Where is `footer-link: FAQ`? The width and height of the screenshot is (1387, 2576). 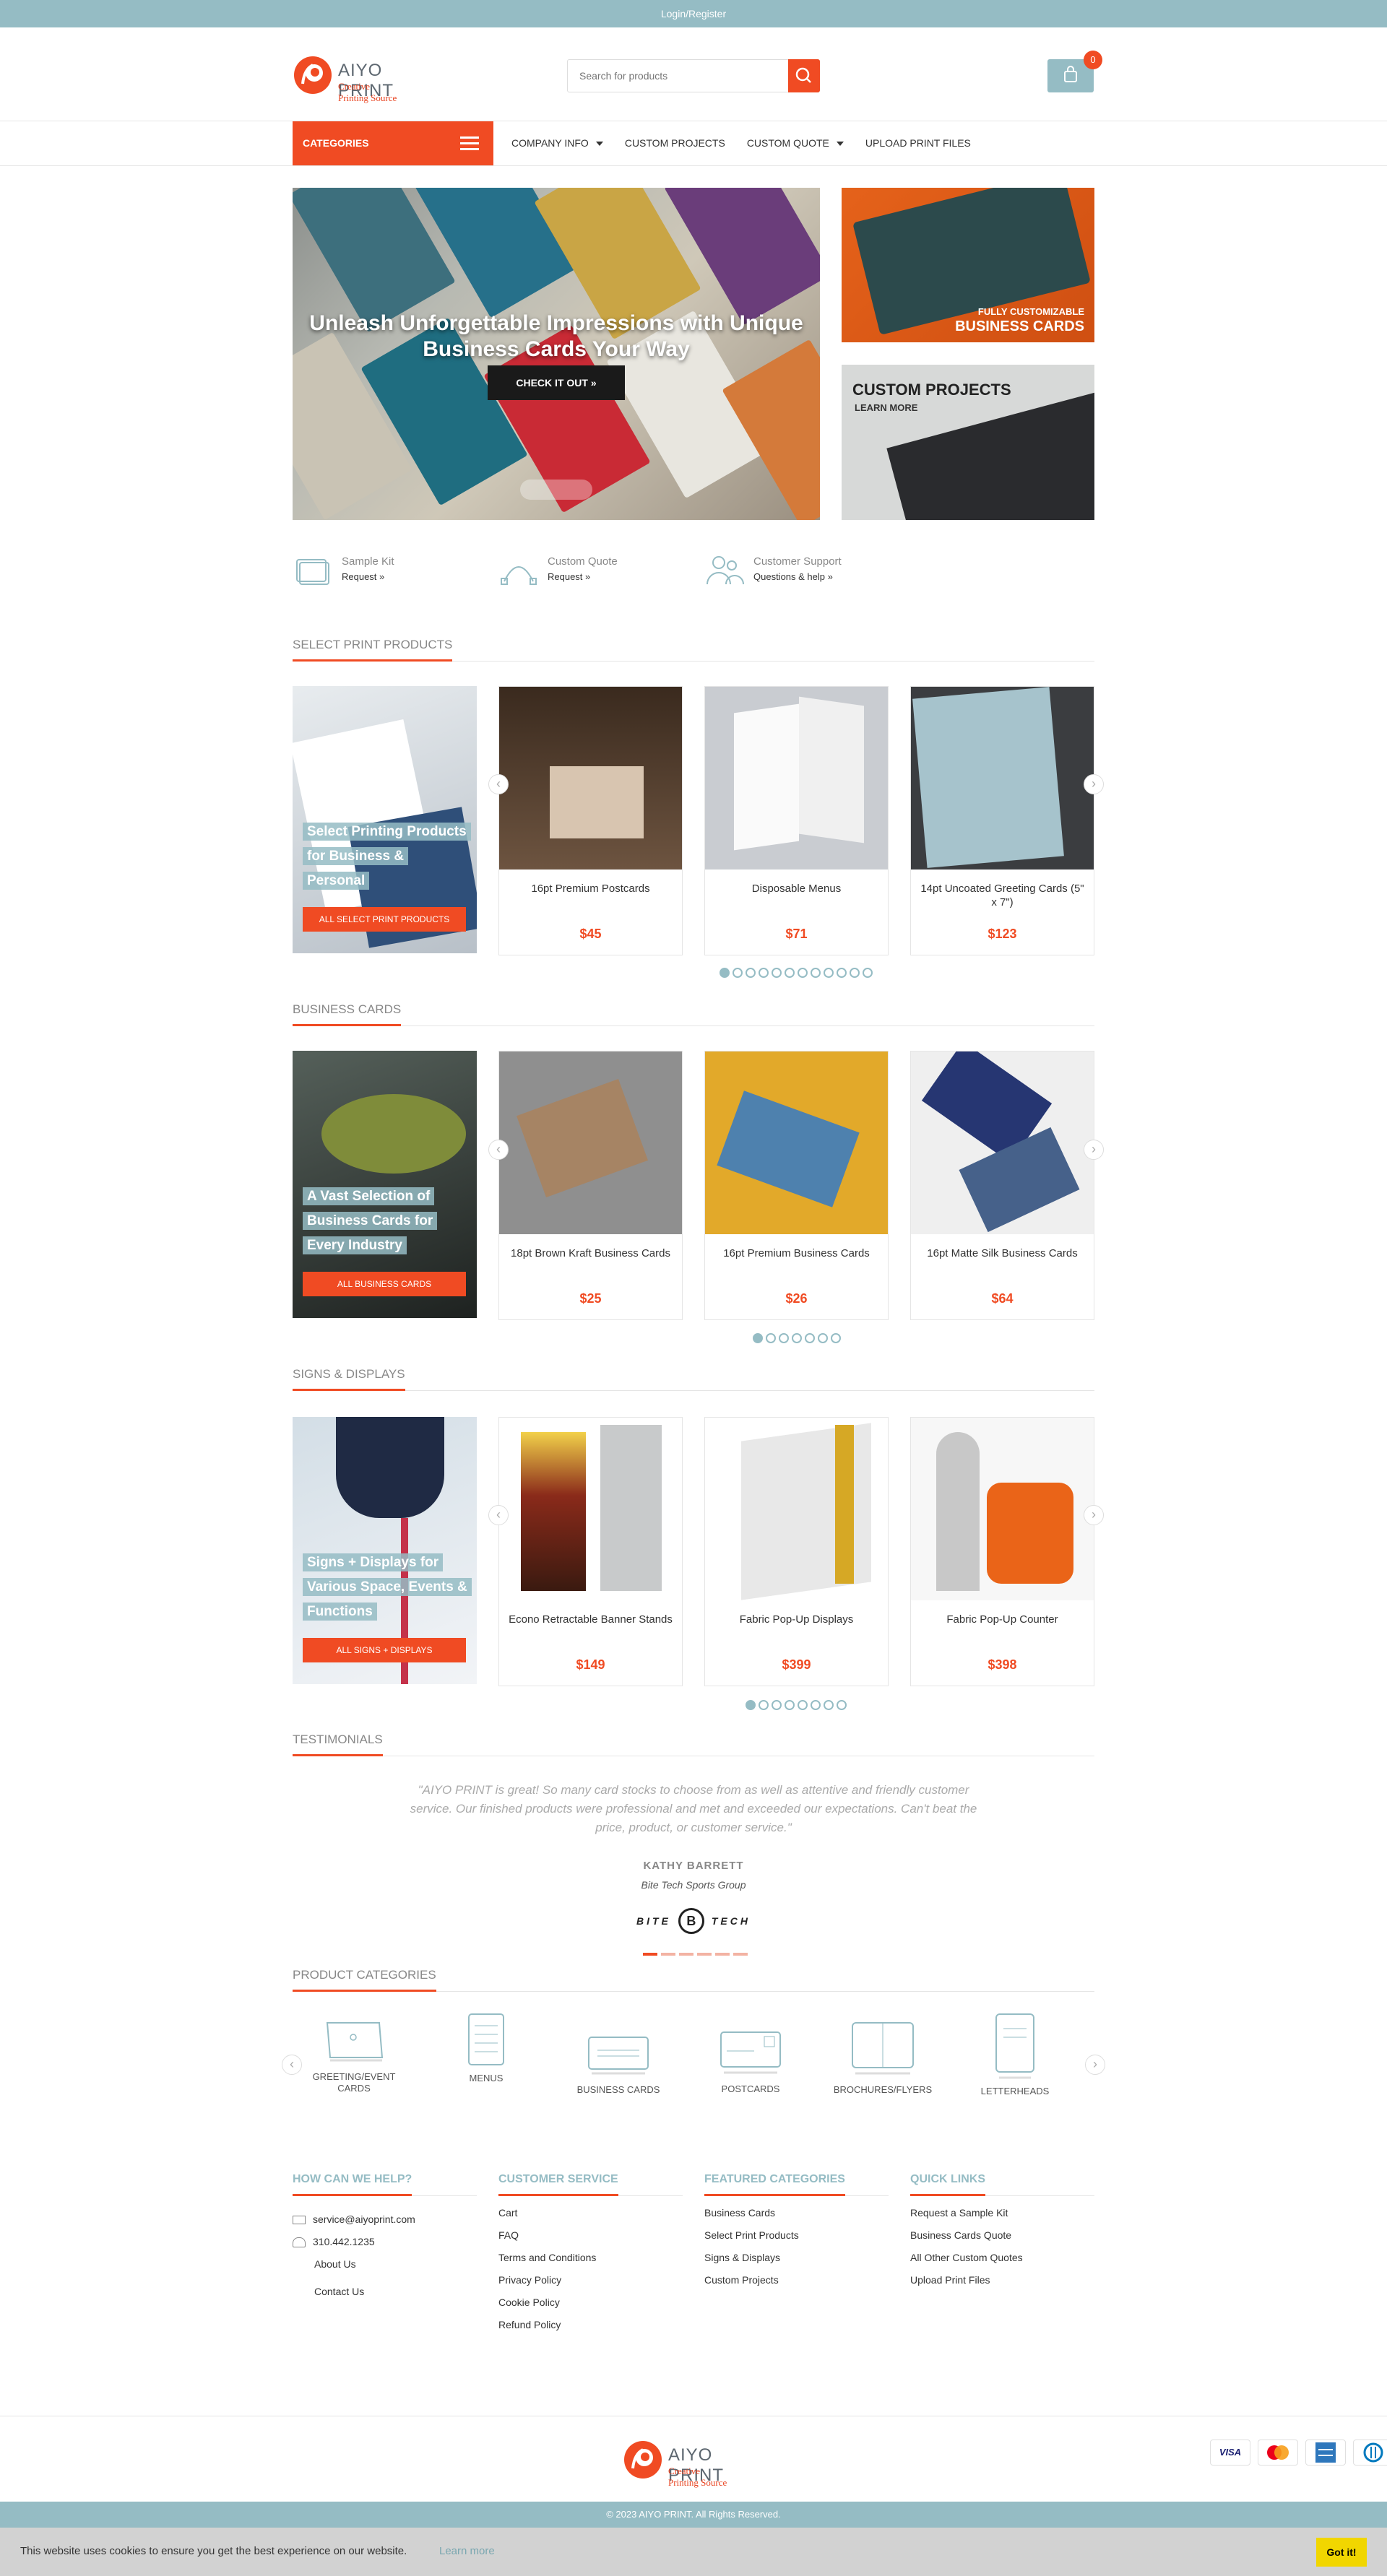 footer-link: FAQ is located at coordinates (590, 2235).